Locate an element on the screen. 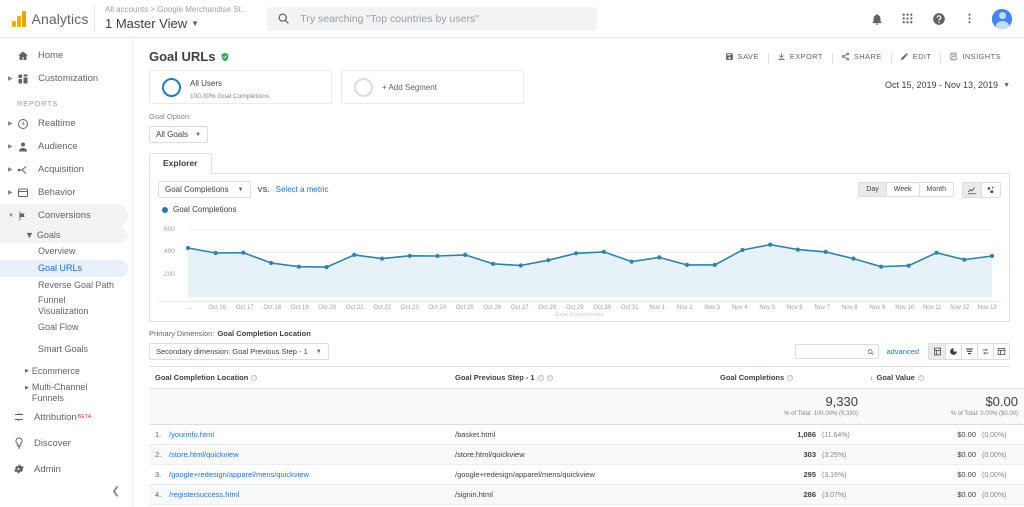  legend-dot is located at coordinates (165, 209).